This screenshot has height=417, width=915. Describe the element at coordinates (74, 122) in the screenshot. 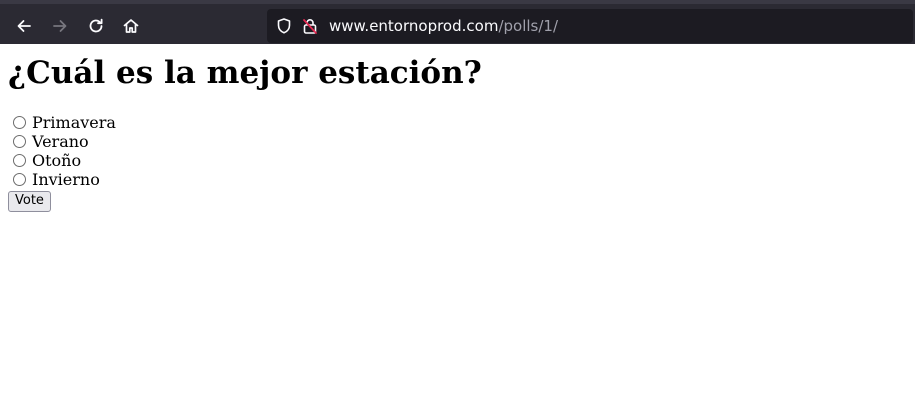

I see `choice-label: Primavera` at that location.